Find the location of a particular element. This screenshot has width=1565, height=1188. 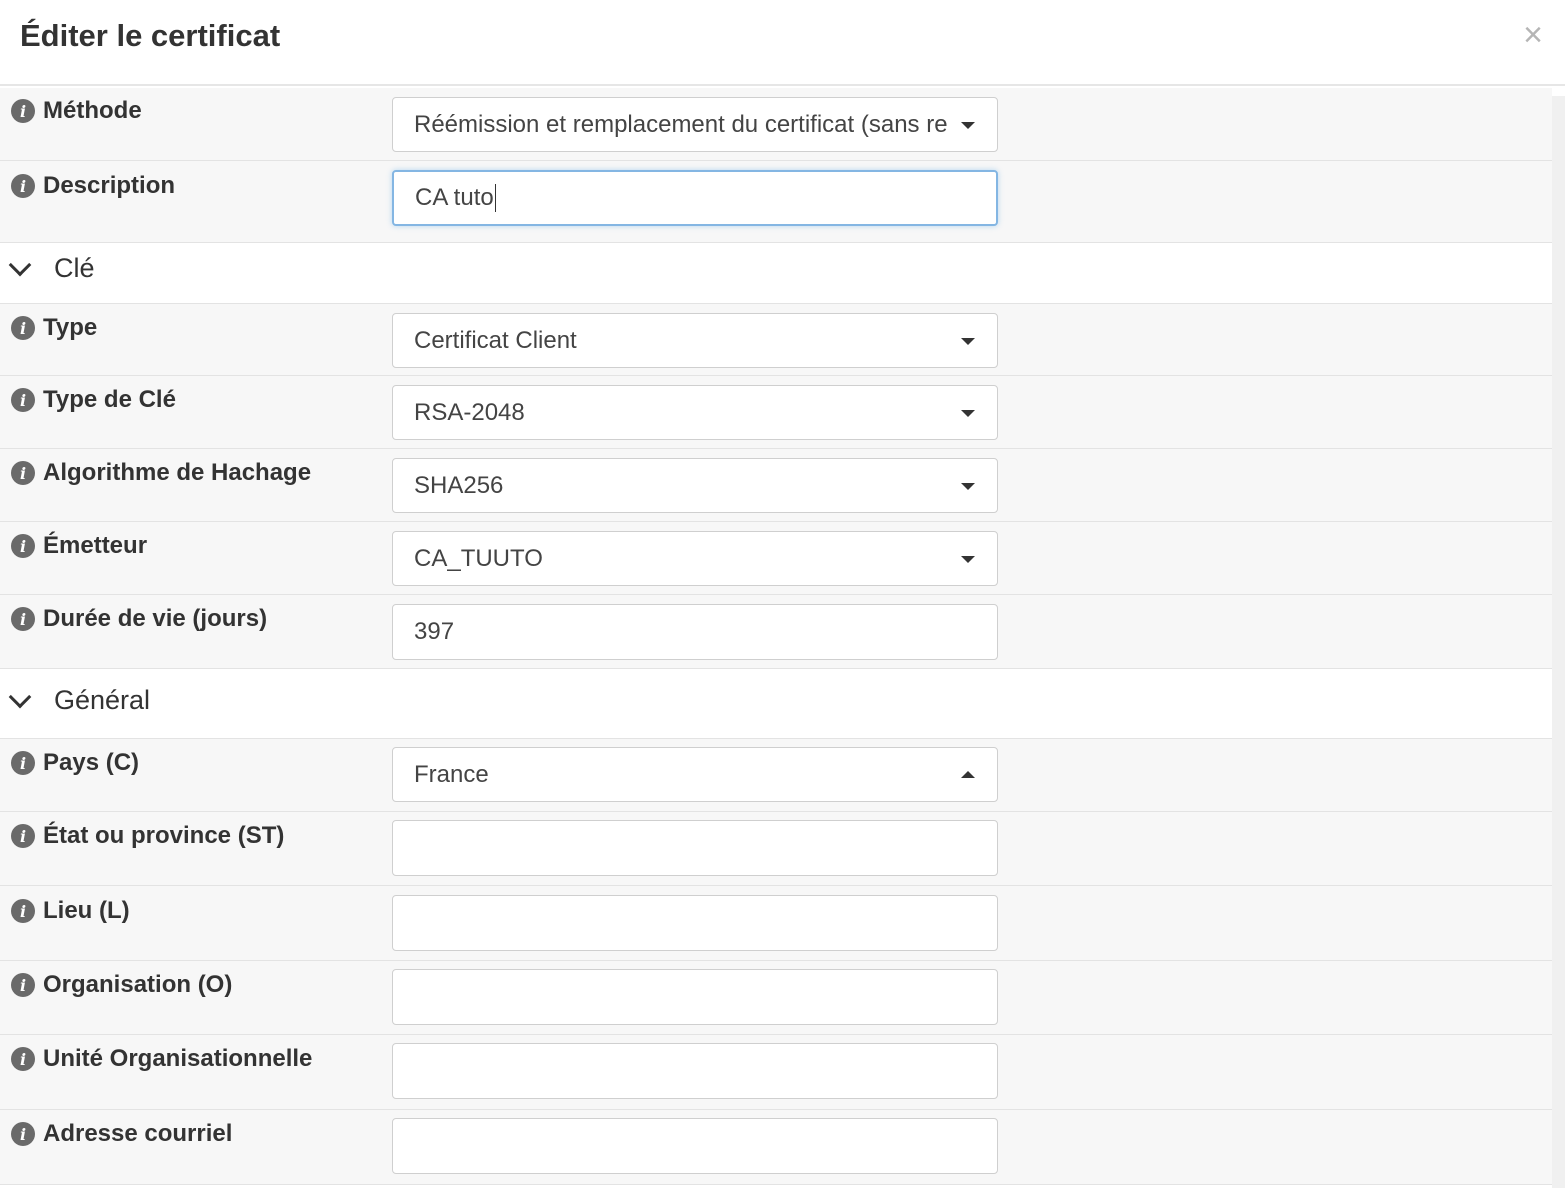

issuer-select: CA_TUUTO is located at coordinates (695, 558).